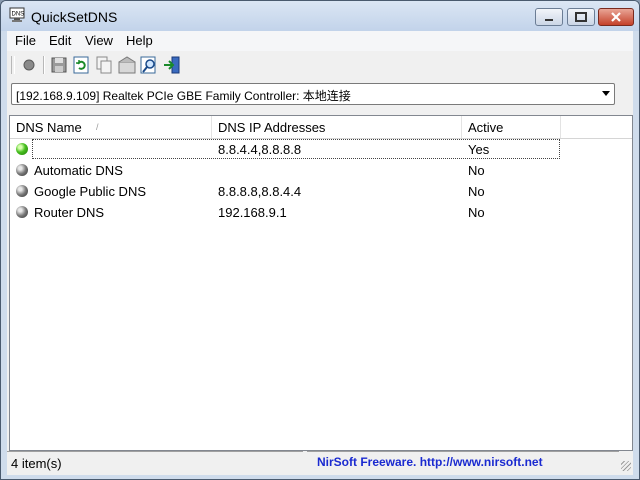 The height and width of the screenshot is (480, 640). What do you see at coordinates (549, 17) in the screenshot?
I see `minimize-button` at bounding box center [549, 17].